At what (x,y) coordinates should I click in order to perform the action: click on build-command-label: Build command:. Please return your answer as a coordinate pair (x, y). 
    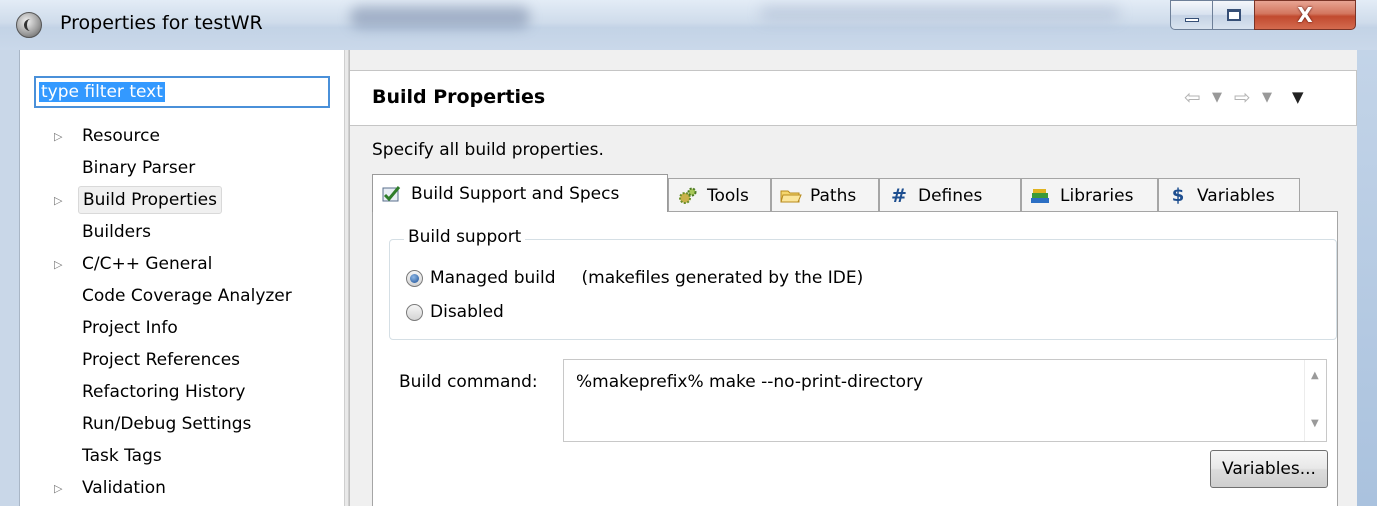
    Looking at the image, I should click on (468, 382).